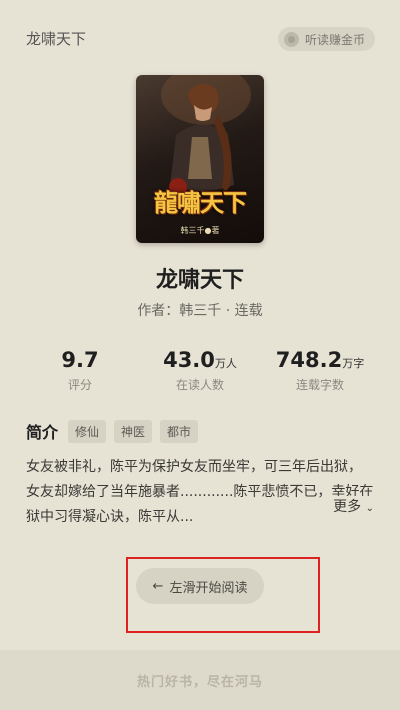  I want to click on stat-word-count: 748.2万字 连载字数, so click(320, 370).